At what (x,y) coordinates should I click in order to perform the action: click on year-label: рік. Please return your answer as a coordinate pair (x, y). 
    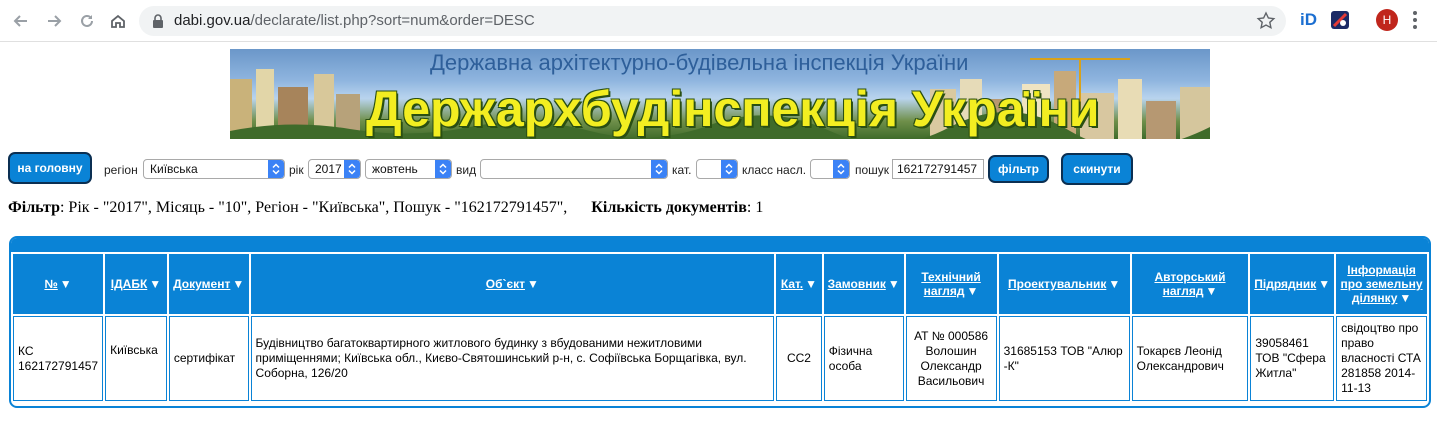
    Looking at the image, I should click on (296, 170).